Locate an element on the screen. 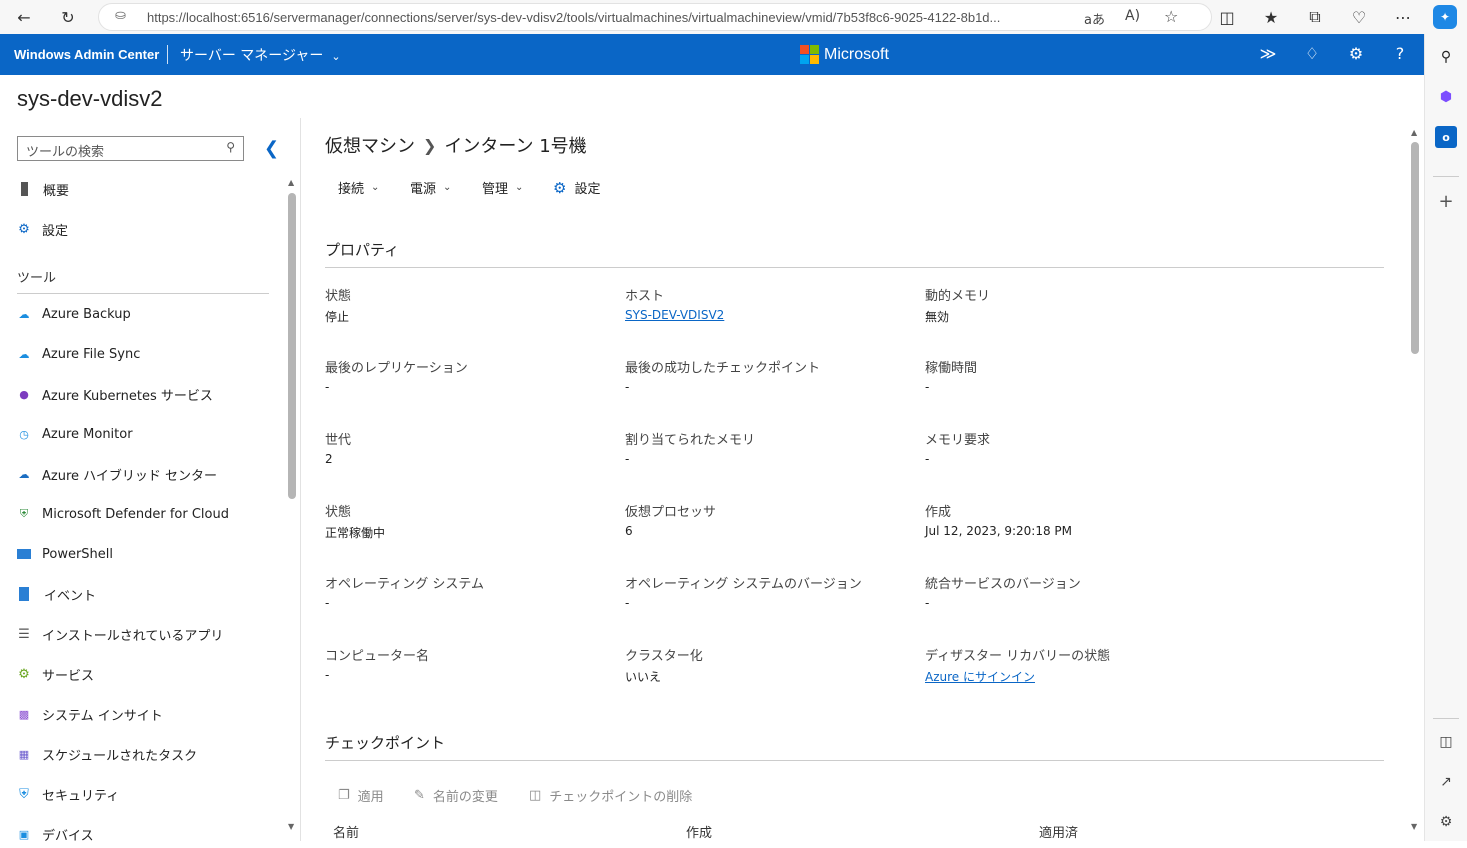 The image size is (1467, 848). office-icon: ⬢ is located at coordinates (1446, 97).